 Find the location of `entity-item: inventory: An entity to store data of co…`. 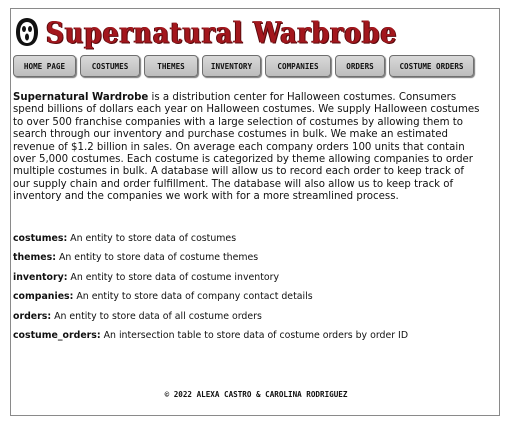

entity-item: inventory: An entity to store data of co… is located at coordinates (248, 278).